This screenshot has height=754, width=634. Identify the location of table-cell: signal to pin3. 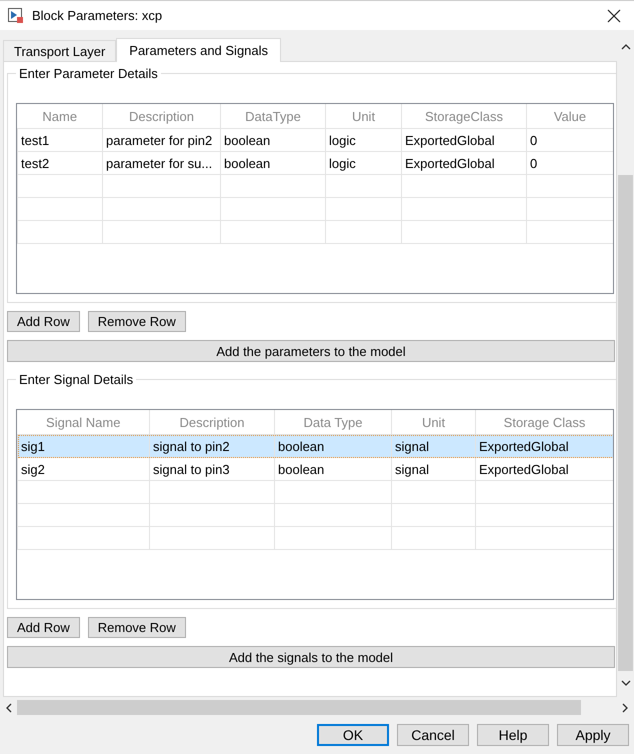
(212, 469).